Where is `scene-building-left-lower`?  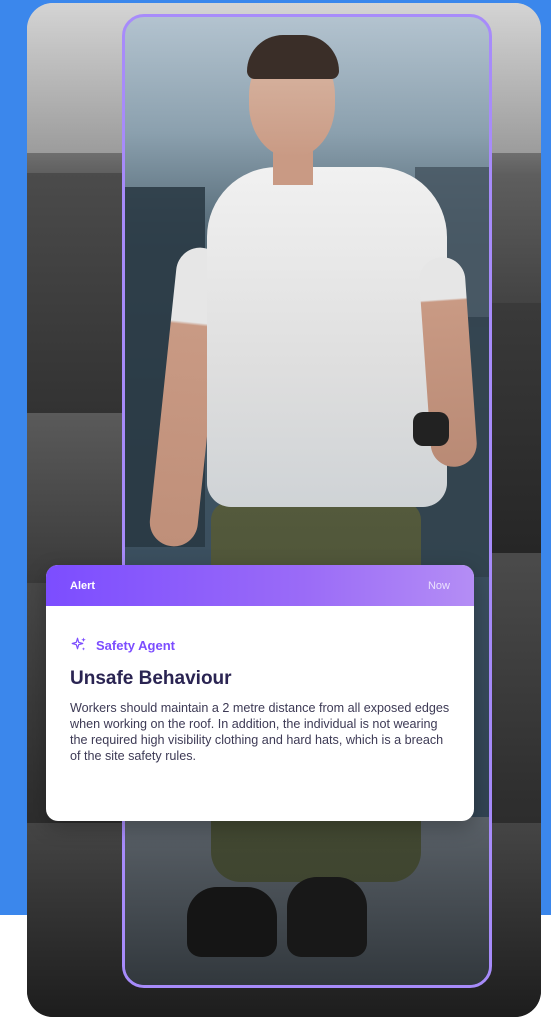 scene-building-left-lower is located at coordinates (77, 498).